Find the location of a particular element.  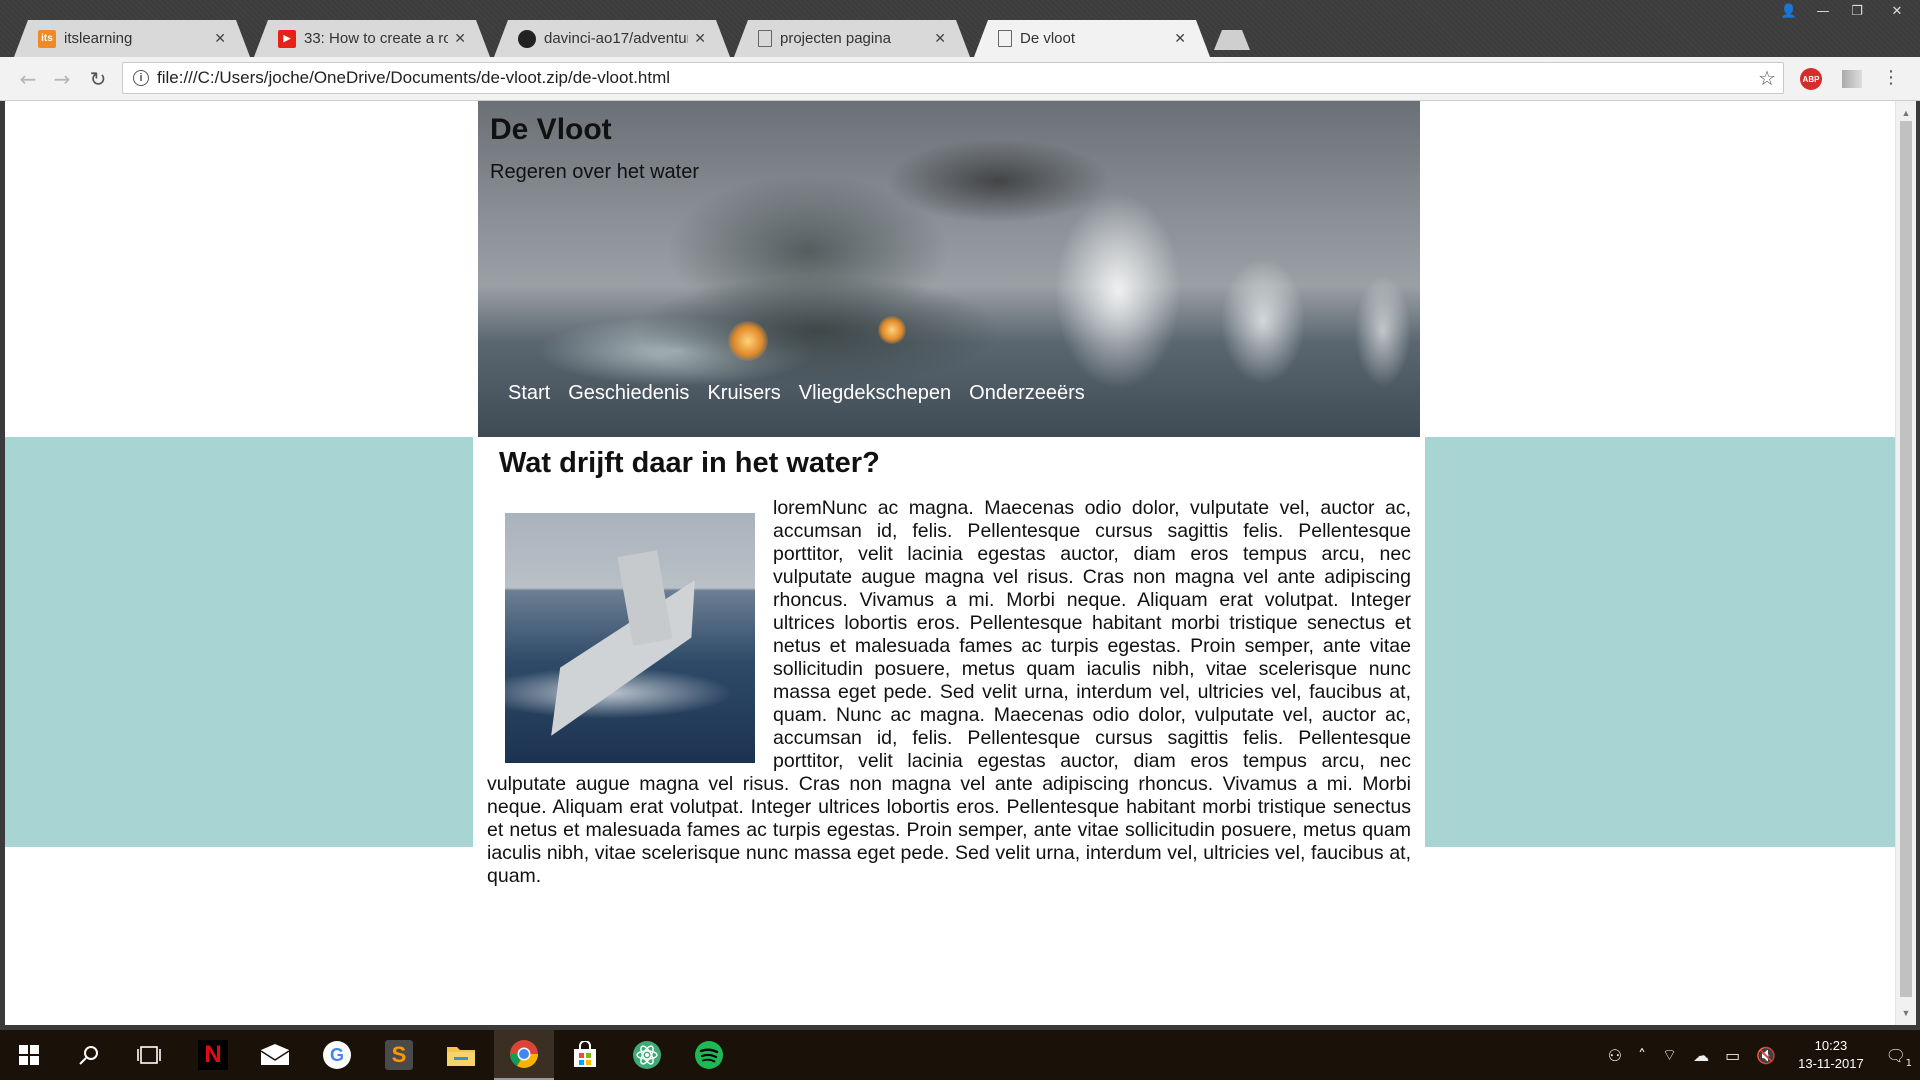

tab-github: davinci-ao17/adventure- ✕ is located at coordinates (612, 38).